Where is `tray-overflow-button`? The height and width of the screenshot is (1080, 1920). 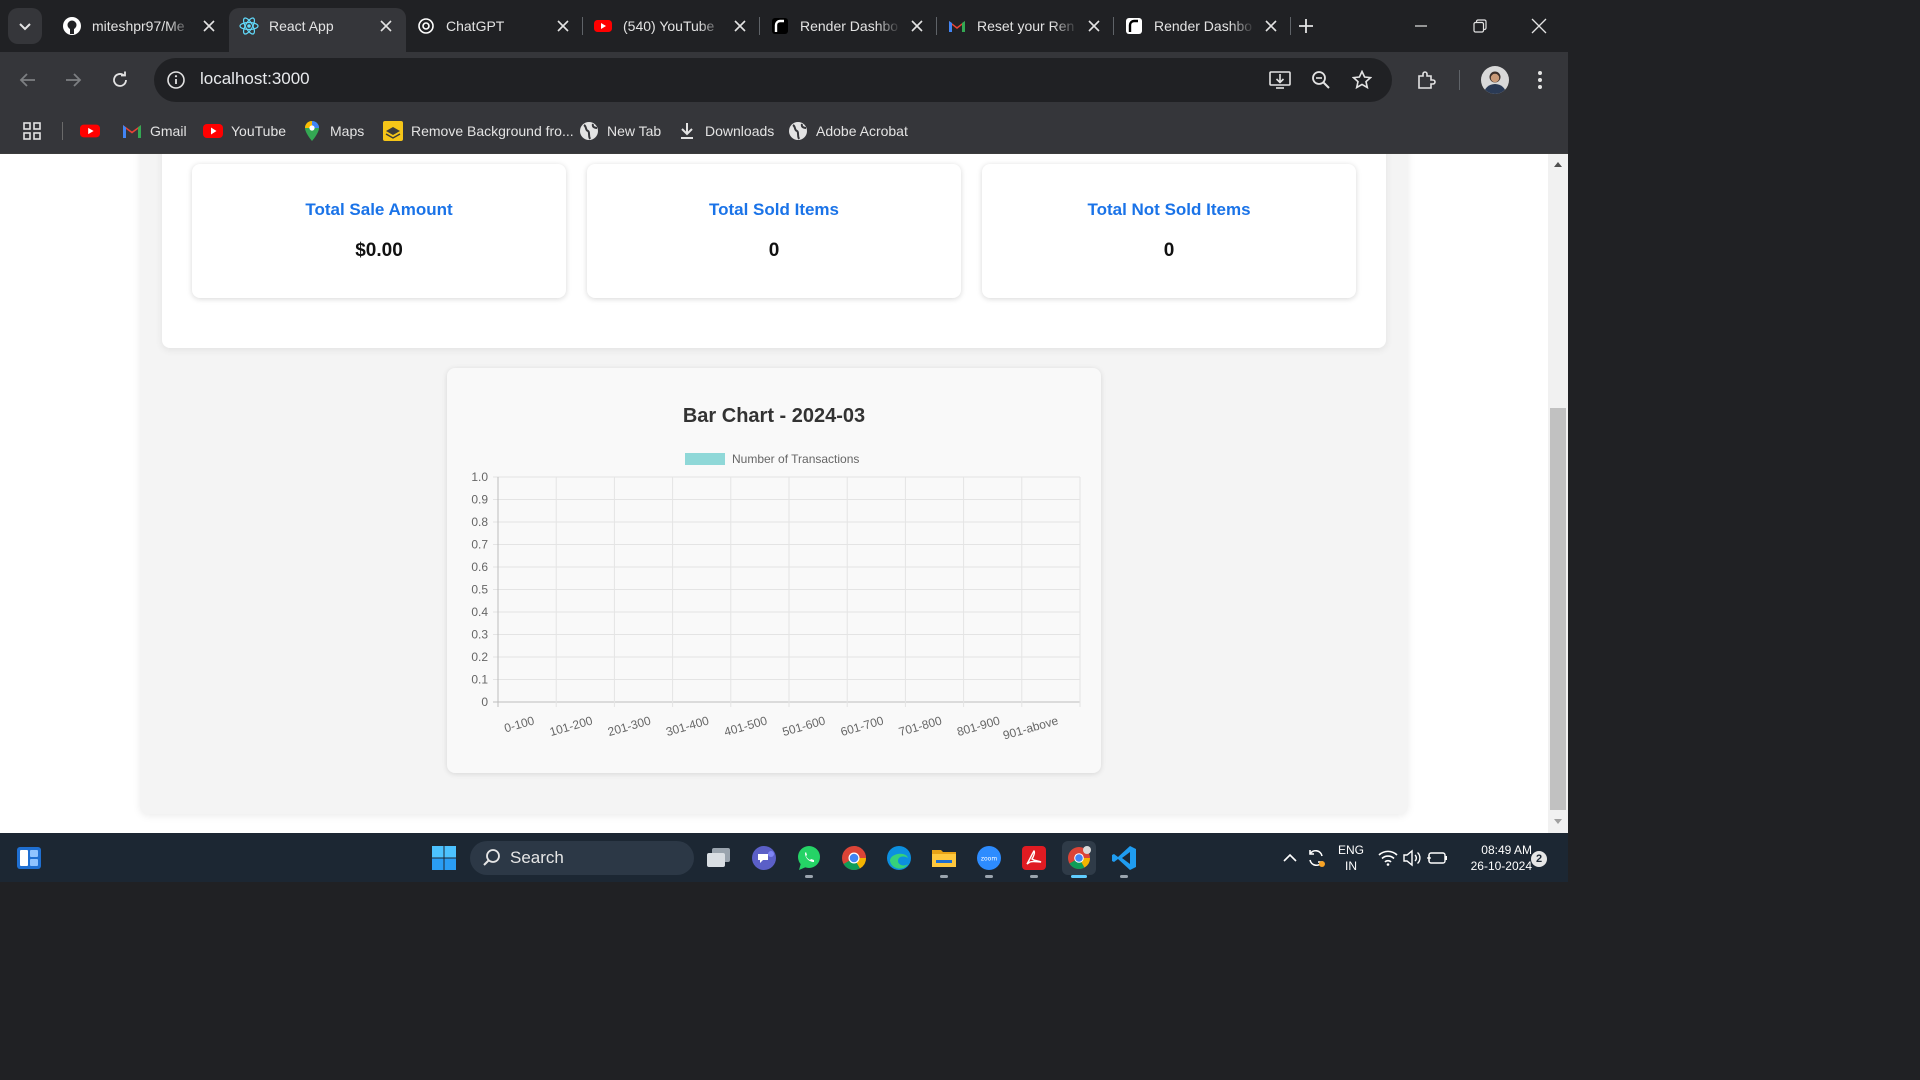 tray-overflow-button is located at coordinates (1290, 858).